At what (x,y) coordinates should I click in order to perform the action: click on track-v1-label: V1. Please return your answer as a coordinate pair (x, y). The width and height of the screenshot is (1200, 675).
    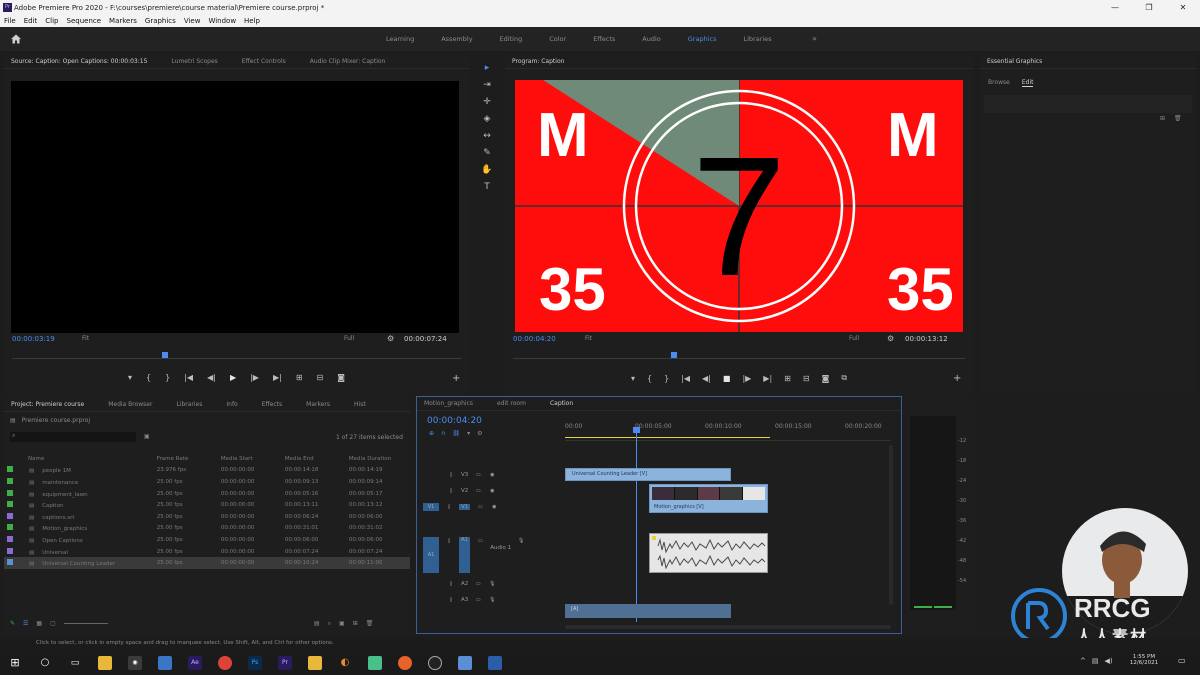
    Looking at the image, I should click on (465, 507).